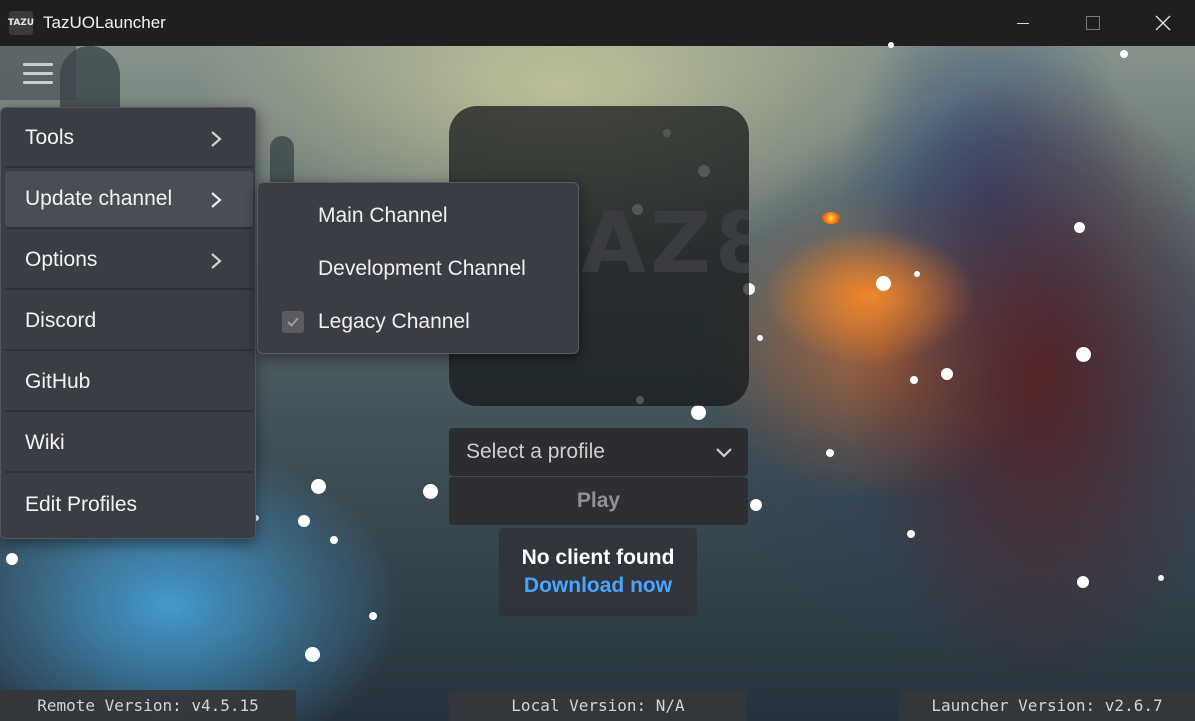 This screenshot has height=721, width=1195. Describe the element at coordinates (665, 243) in the screenshot. I see `logo: AZ8` at that location.